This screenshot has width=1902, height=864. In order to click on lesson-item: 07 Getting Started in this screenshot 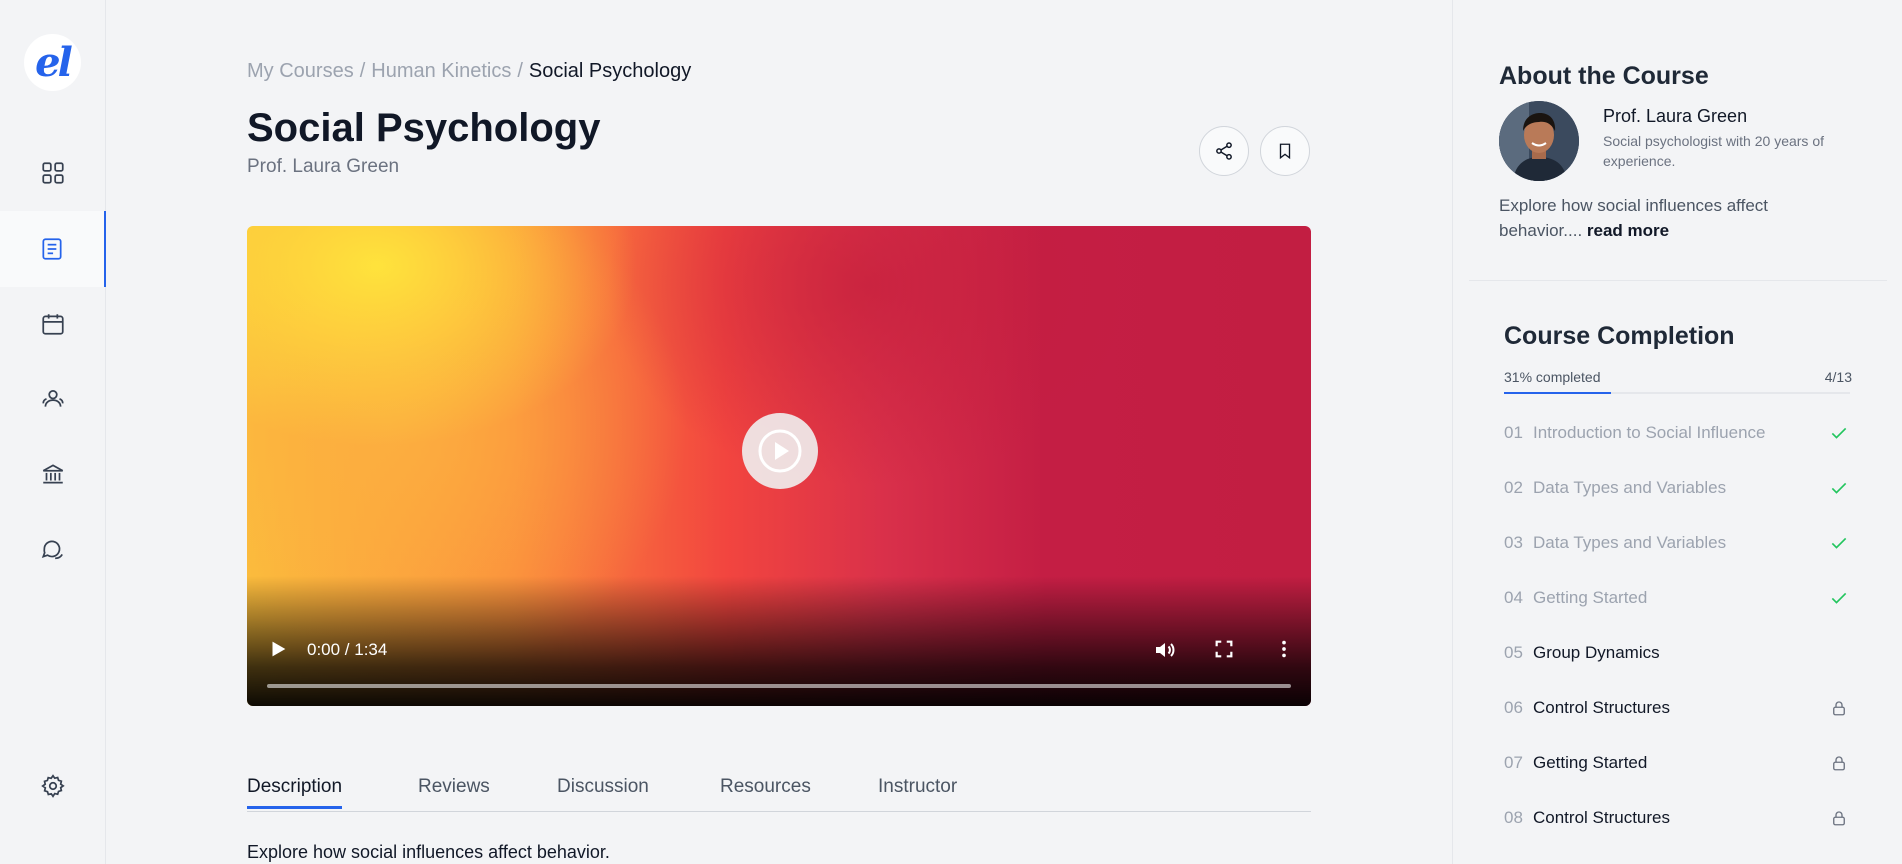, I will do `click(1677, 763)`.